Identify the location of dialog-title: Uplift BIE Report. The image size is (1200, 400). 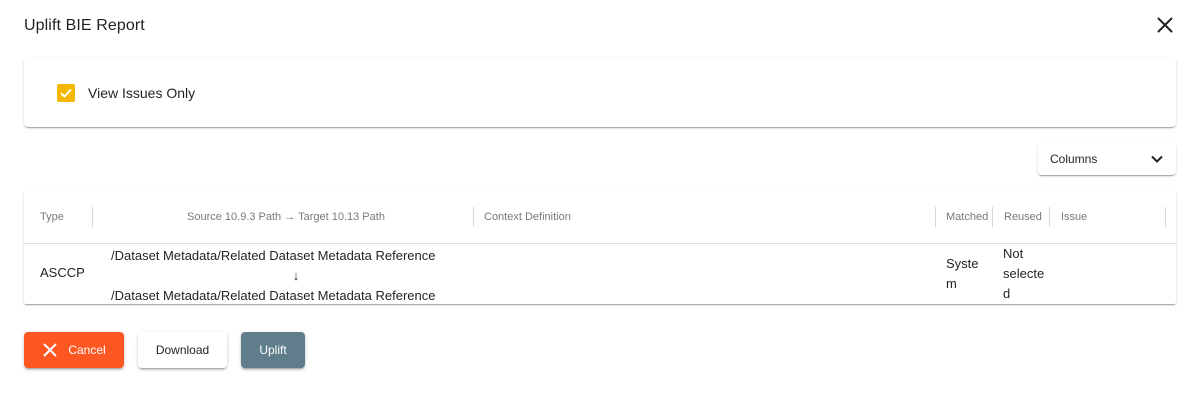
(84, 25).